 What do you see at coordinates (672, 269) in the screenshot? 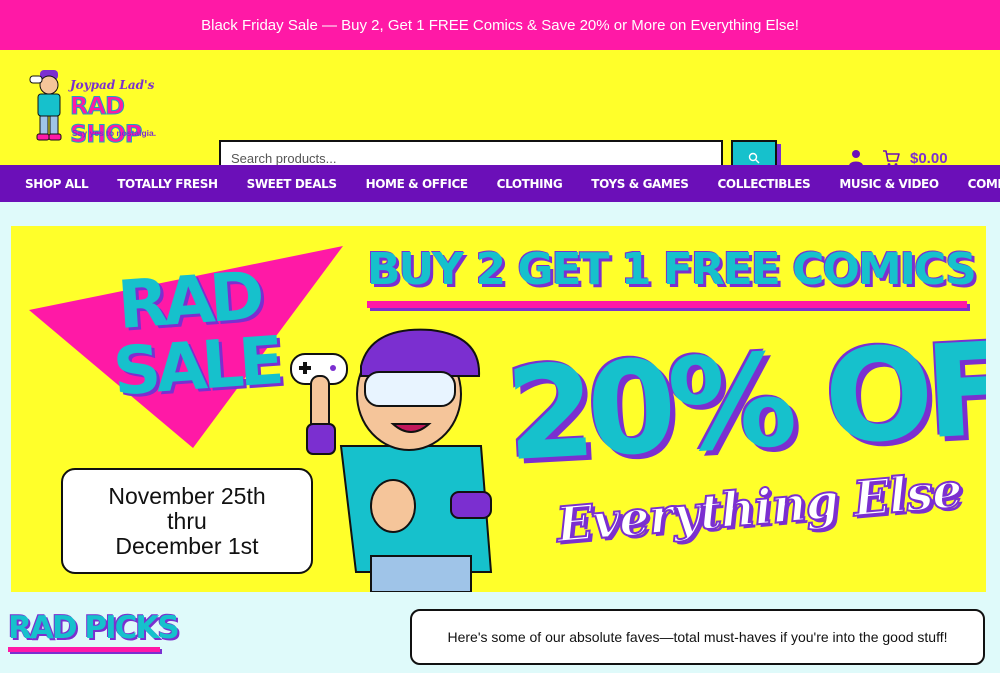
I see `banner-headline: BUY 2 GET 1 FREE COMICS` at bounding box center [672, 269].